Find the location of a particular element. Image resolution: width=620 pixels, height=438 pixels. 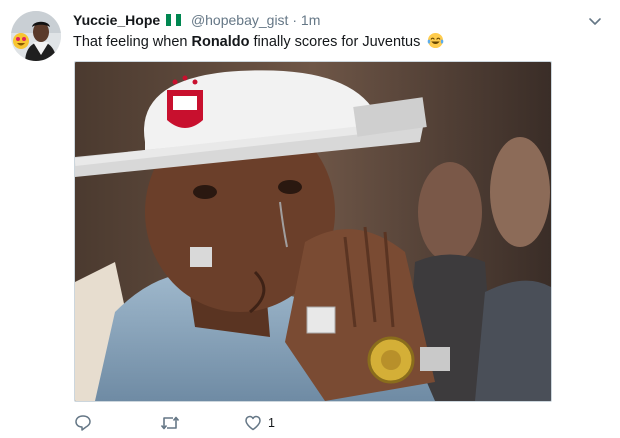

timestamp: 1m is located at coordinates (310, 20).